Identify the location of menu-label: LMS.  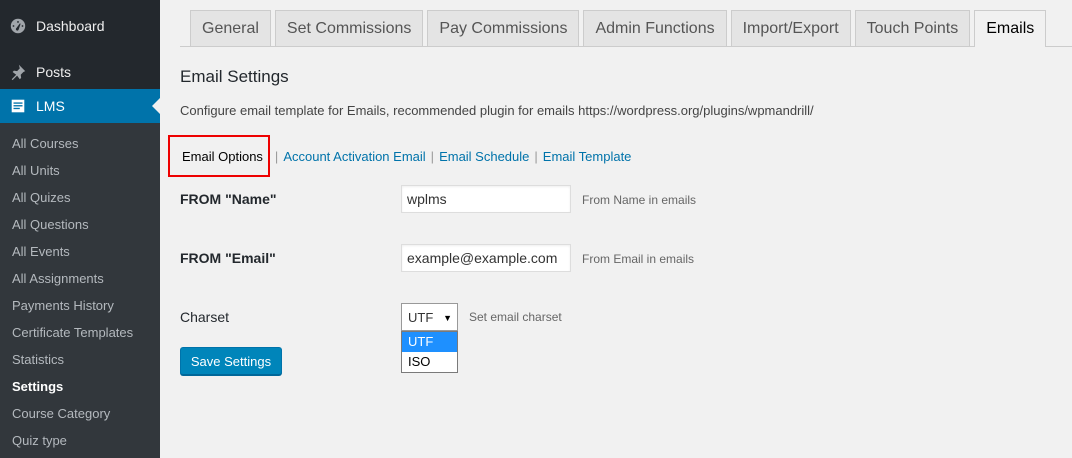
(50, 106).